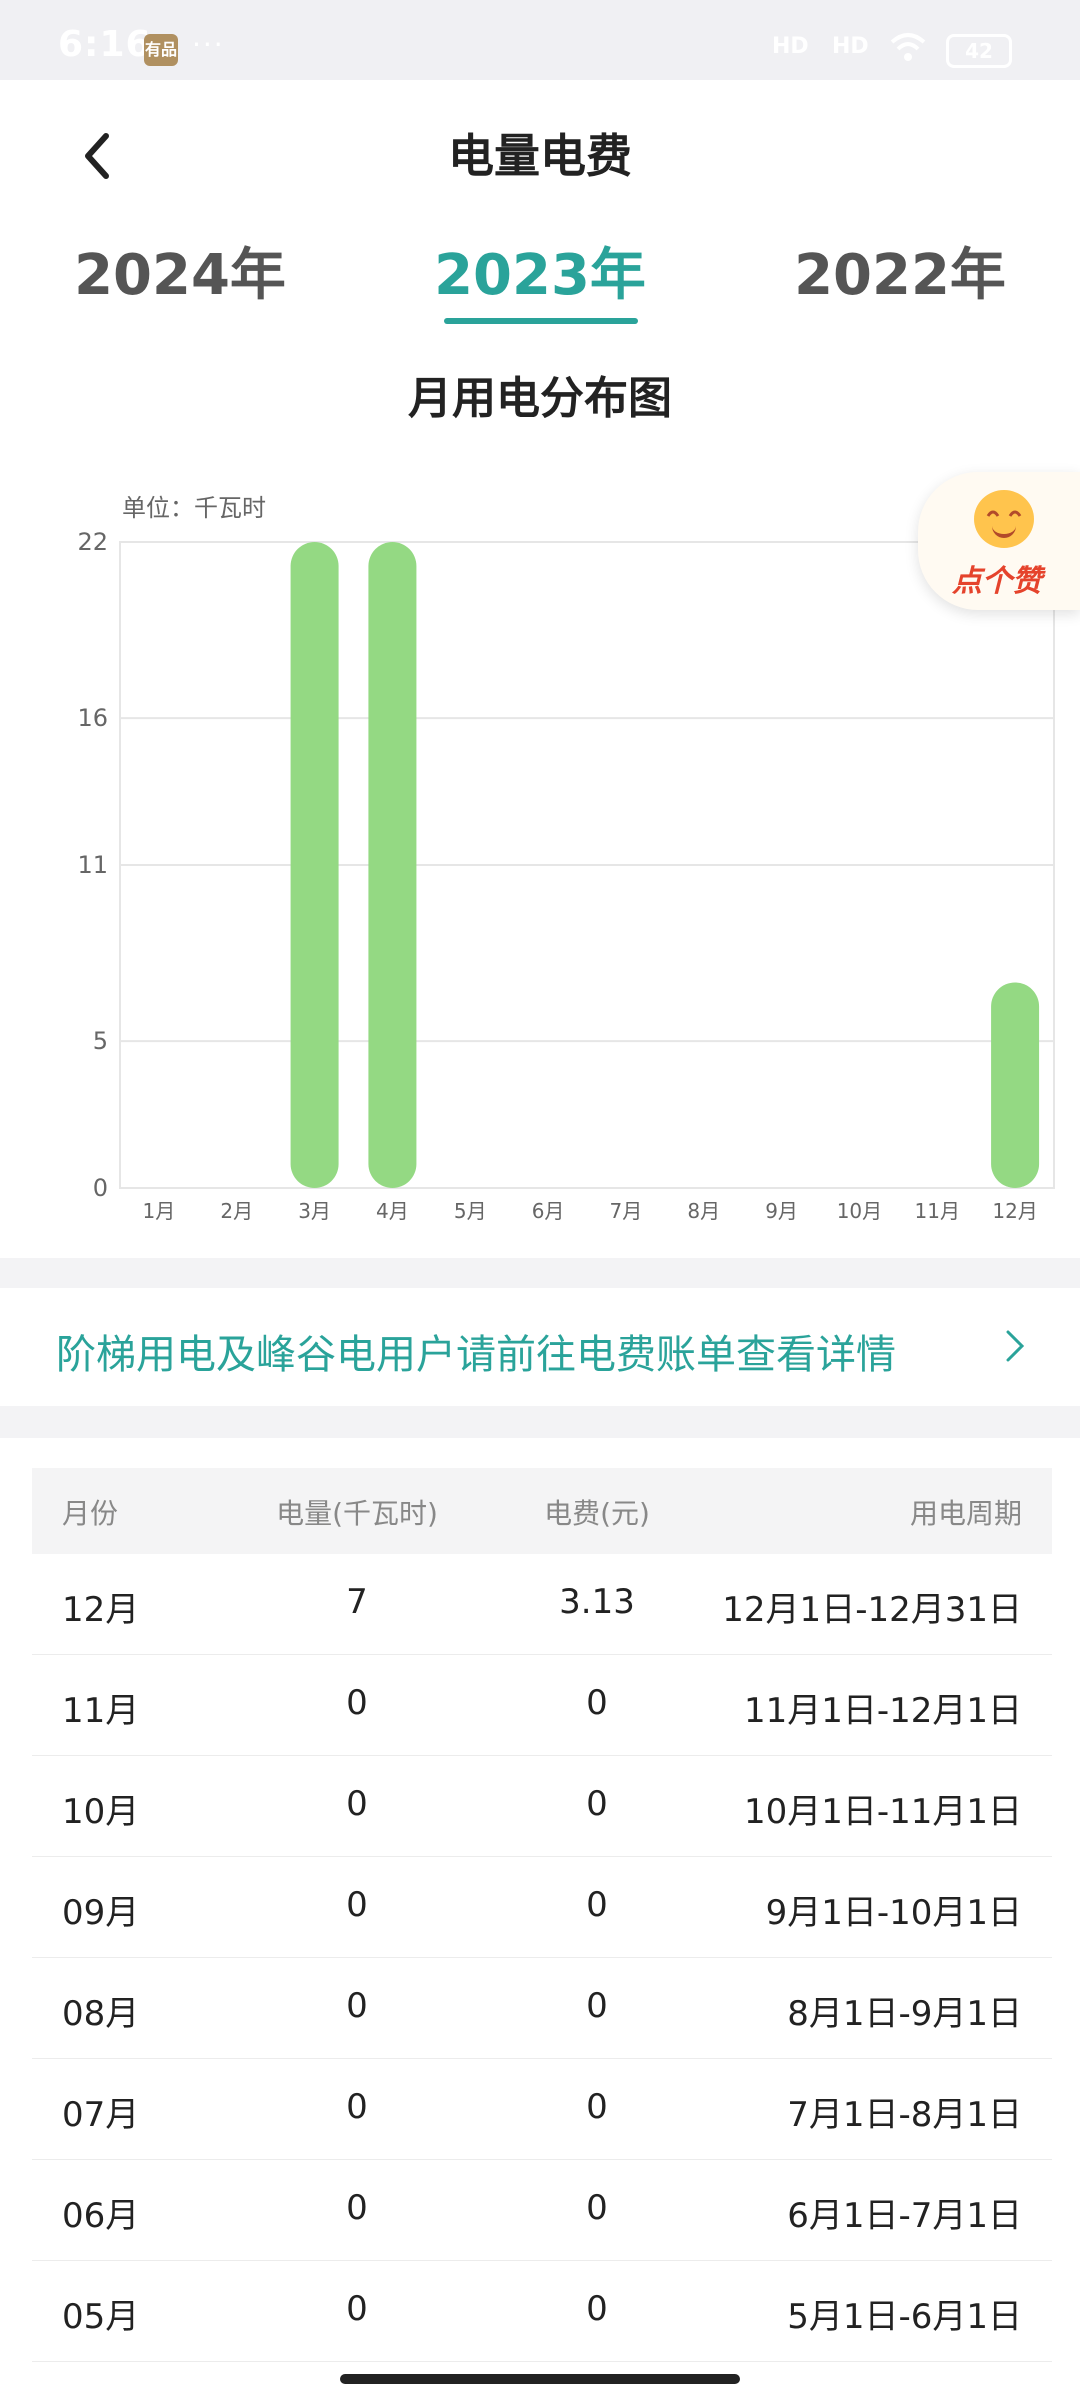 Image resolution: width=1080 pixels, height=2400 pixels. I want to click on wifi-icon, so click(908, 47).